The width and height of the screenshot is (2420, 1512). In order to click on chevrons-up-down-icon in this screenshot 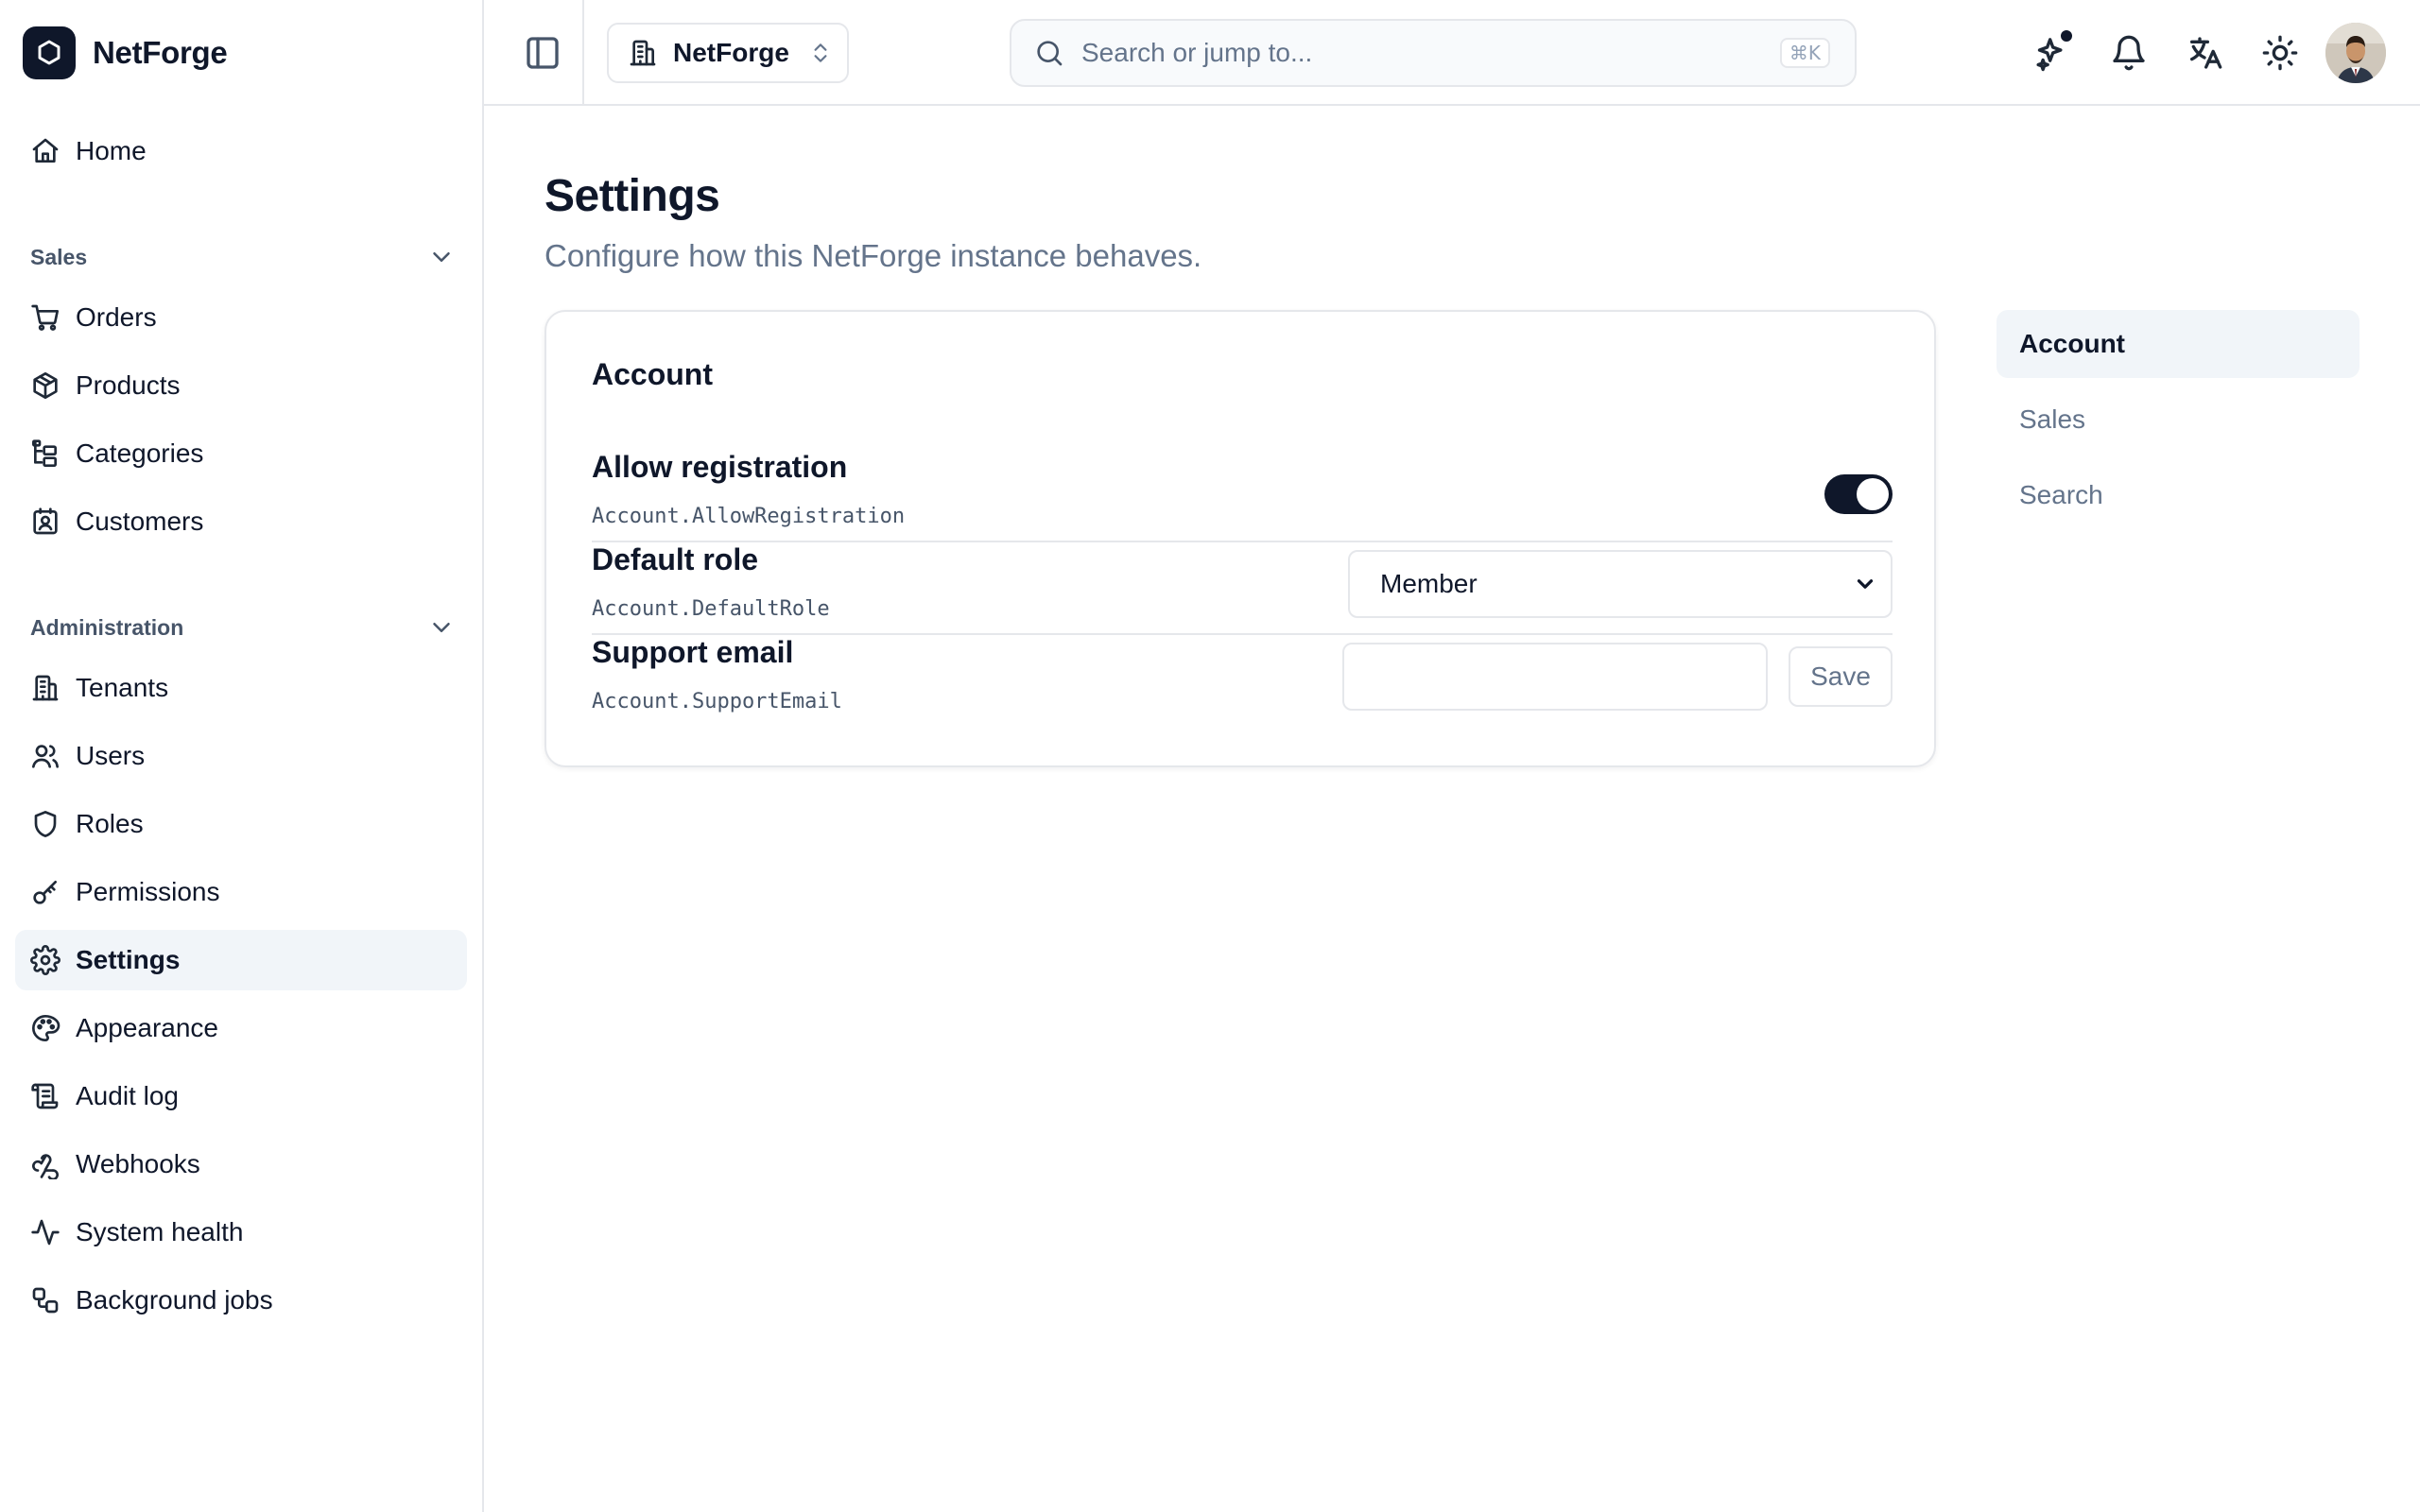, I will do `click(820, 53)`.